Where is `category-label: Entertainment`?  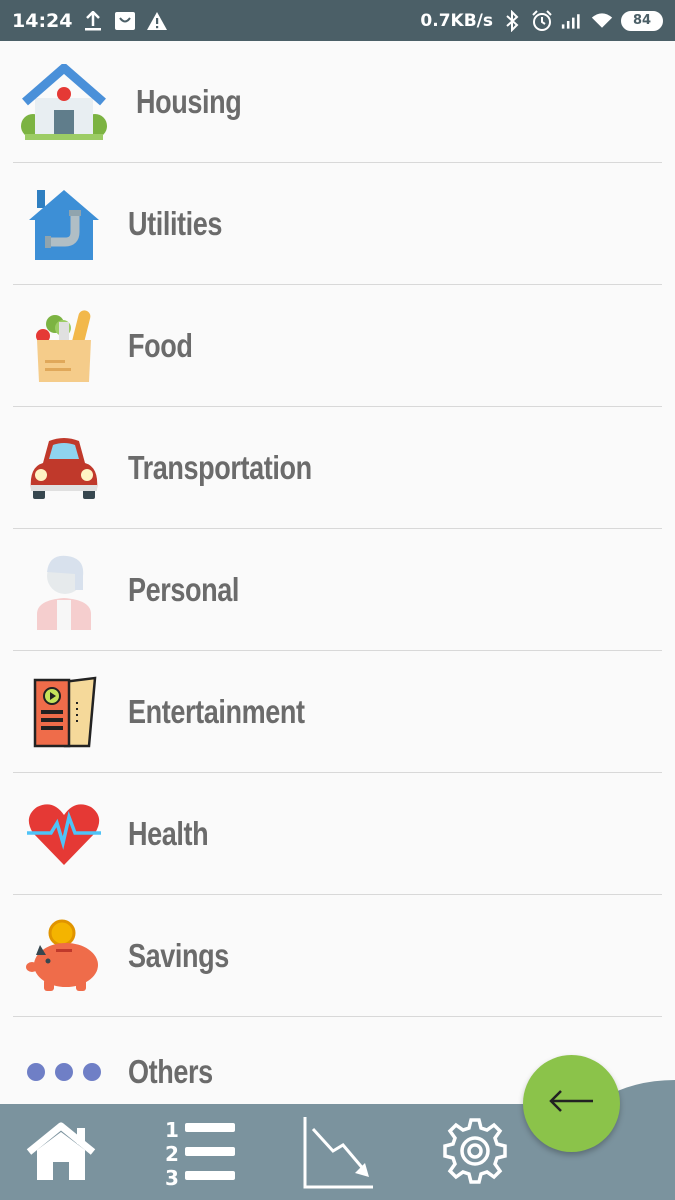
category-label: Entertainment is located at coordinates (216, 711).